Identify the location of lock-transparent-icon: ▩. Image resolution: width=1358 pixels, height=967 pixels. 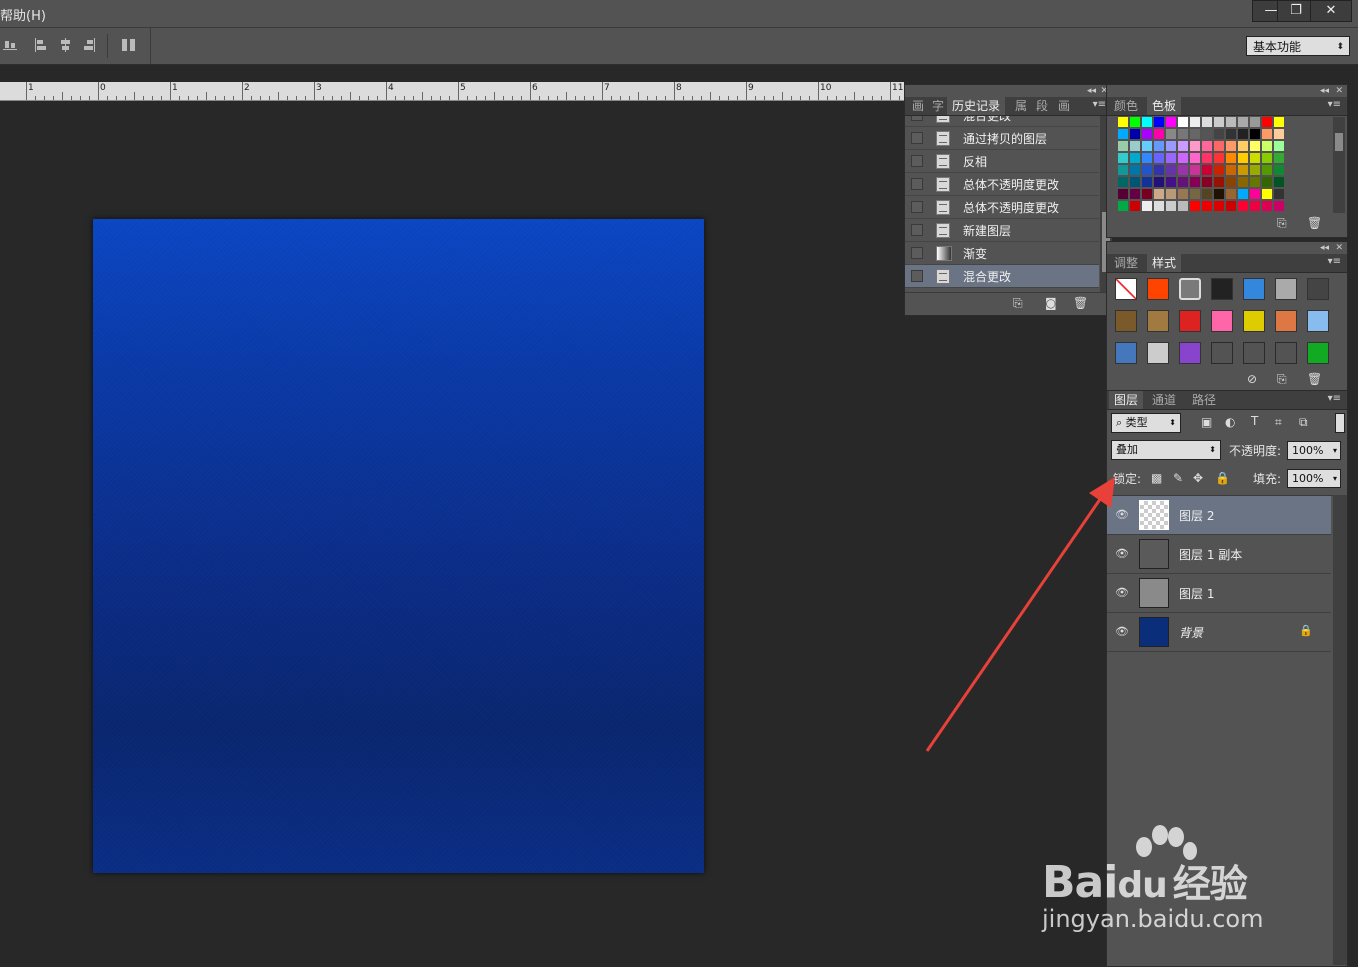
(1156, 478).